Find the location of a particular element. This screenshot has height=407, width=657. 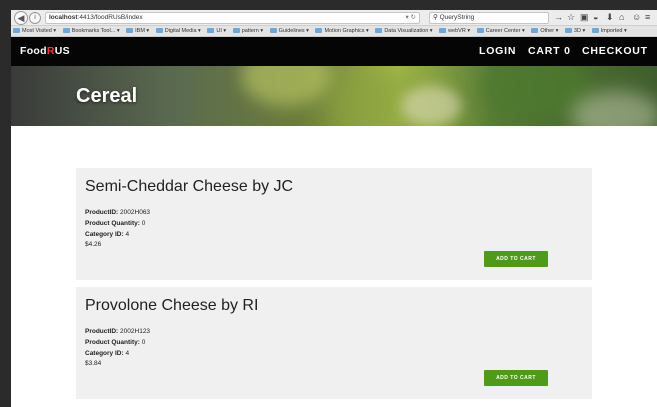

bookmark-item: webVR ▾ is located at coordinates (454, 31).